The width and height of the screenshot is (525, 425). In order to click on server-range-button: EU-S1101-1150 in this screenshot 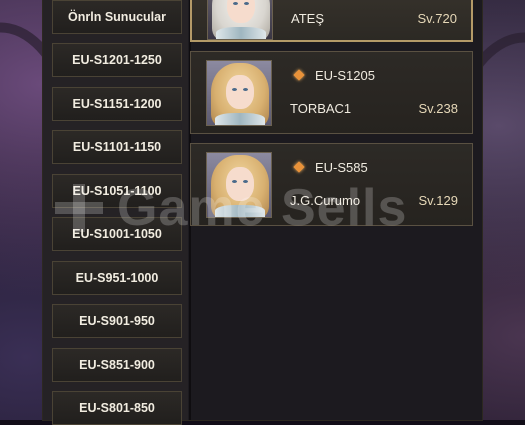, I will do `click(117, 147)`.